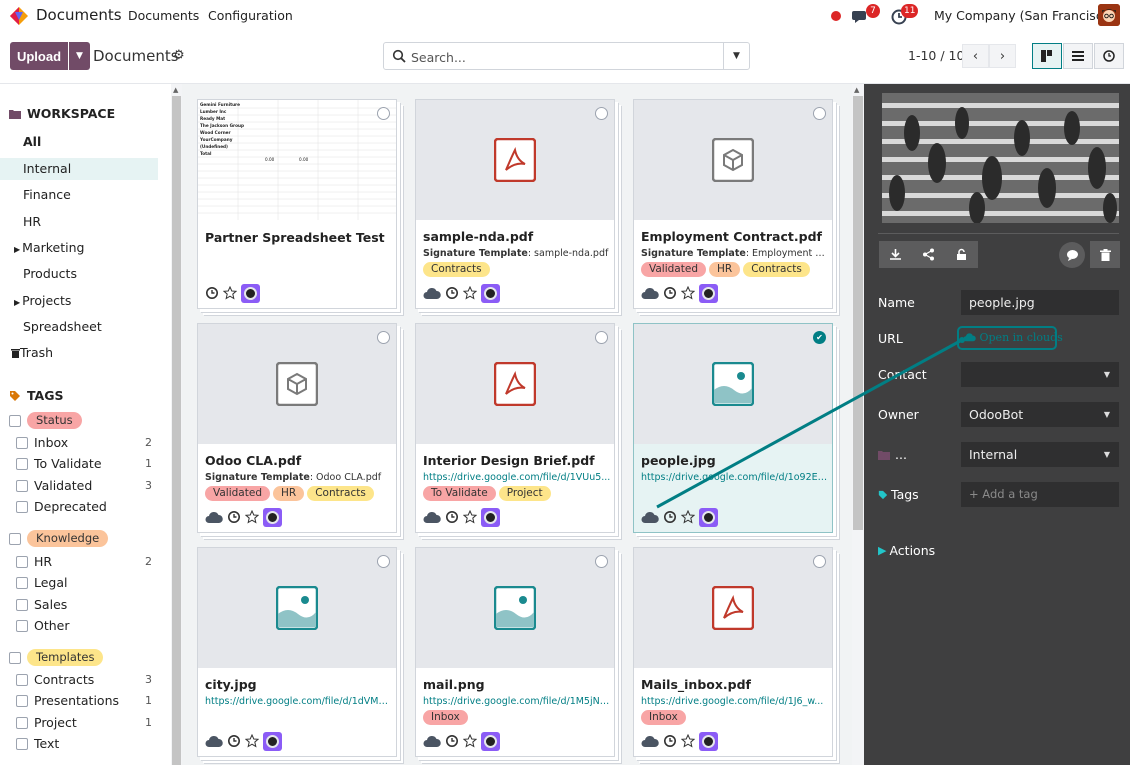 This screenshot has width=1130, height=765. I want to click on main-scrollbar-thumb, so click(858, 313).